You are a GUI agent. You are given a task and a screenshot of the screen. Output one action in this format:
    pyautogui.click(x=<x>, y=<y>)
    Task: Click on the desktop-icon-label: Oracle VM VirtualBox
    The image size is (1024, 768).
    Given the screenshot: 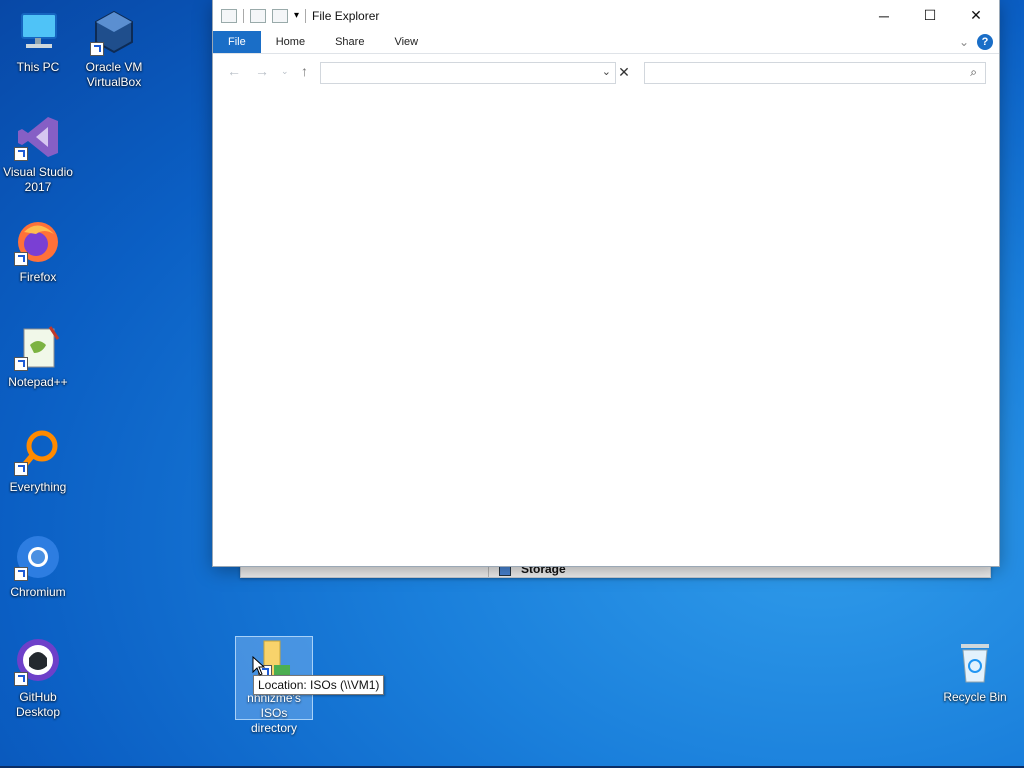 What is the action you would take?
    pyautogui.click(x=114, y=74)
    